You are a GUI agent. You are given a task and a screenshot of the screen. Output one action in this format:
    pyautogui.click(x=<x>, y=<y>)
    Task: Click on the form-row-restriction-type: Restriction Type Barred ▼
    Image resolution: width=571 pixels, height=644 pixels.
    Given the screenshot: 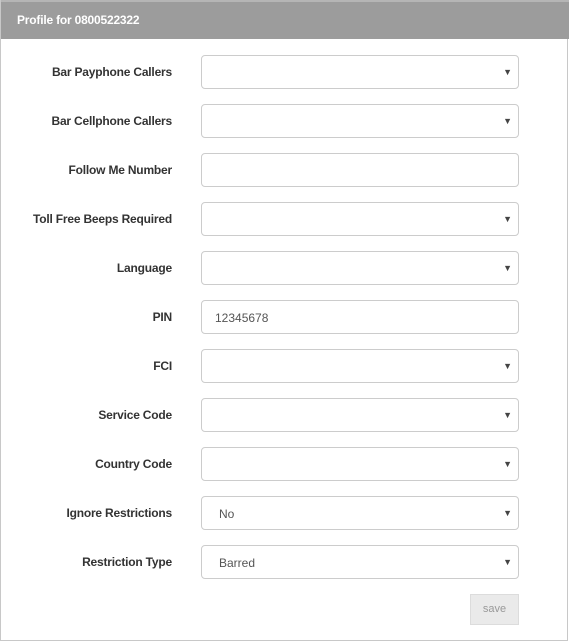 What is the action you would take?
    pyautogui.click(x=285, y=562)
    